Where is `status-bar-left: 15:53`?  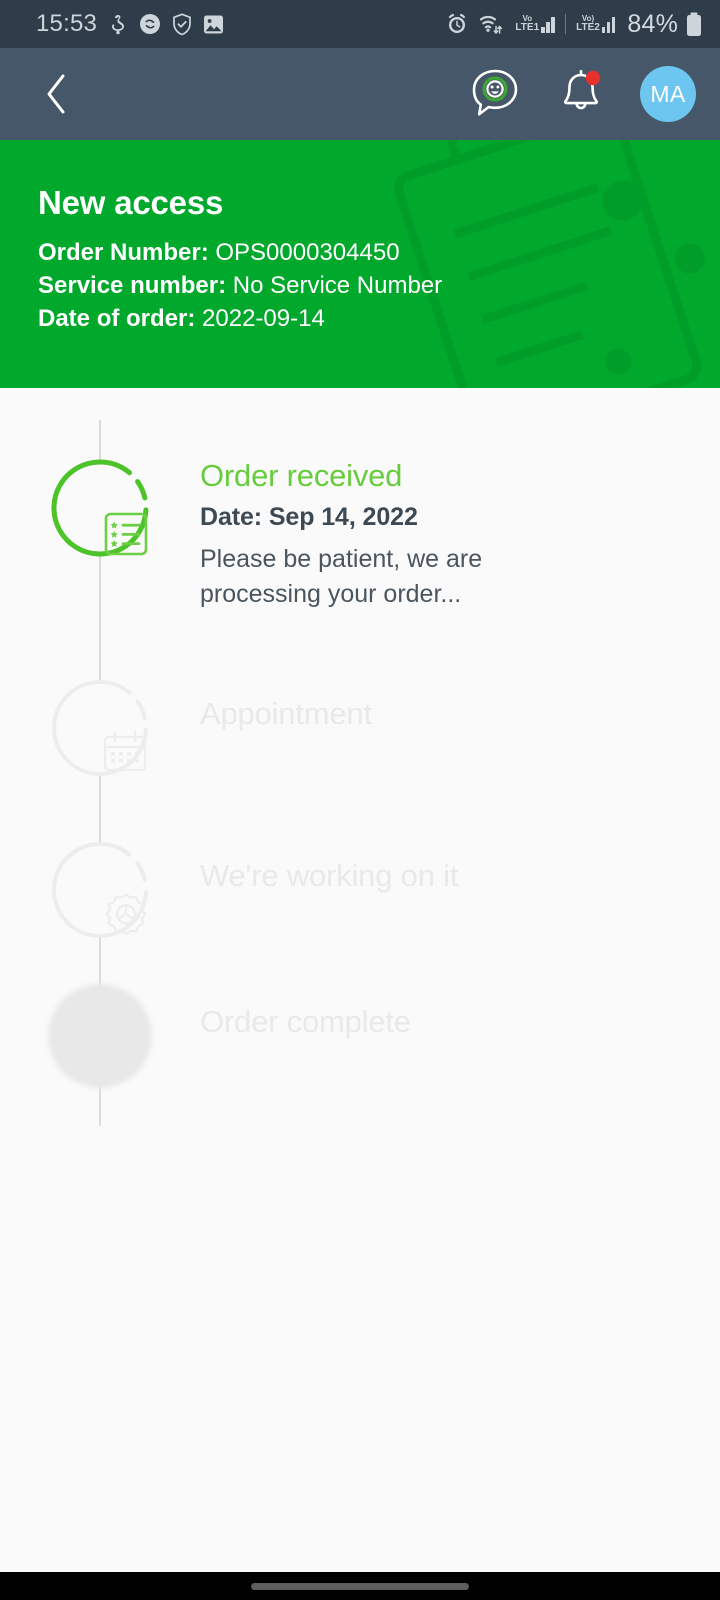
status-bar-left: 15:53 is located at coordinates (130, 24).